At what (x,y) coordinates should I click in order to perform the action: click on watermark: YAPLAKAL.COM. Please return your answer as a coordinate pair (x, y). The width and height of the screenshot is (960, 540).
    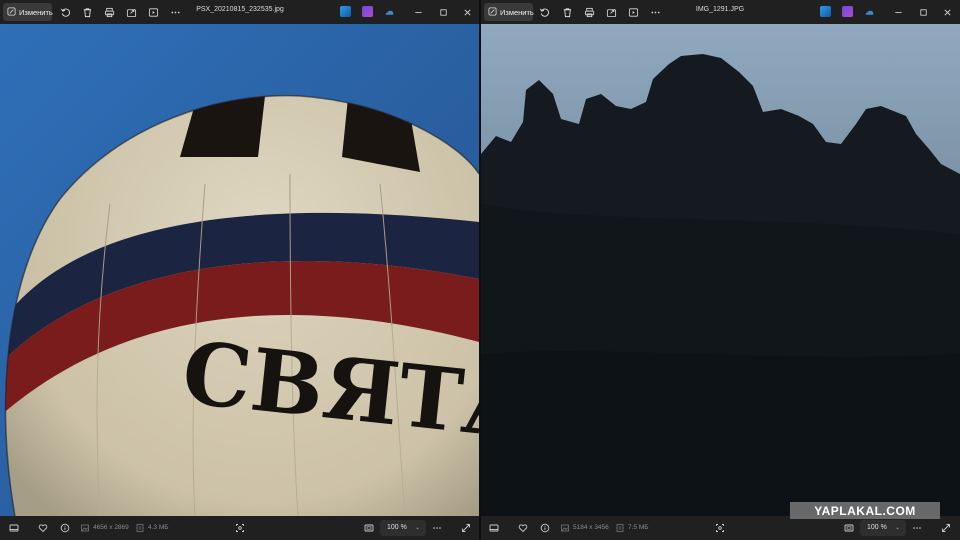
    Looking at the image, I should click on (865, 510).